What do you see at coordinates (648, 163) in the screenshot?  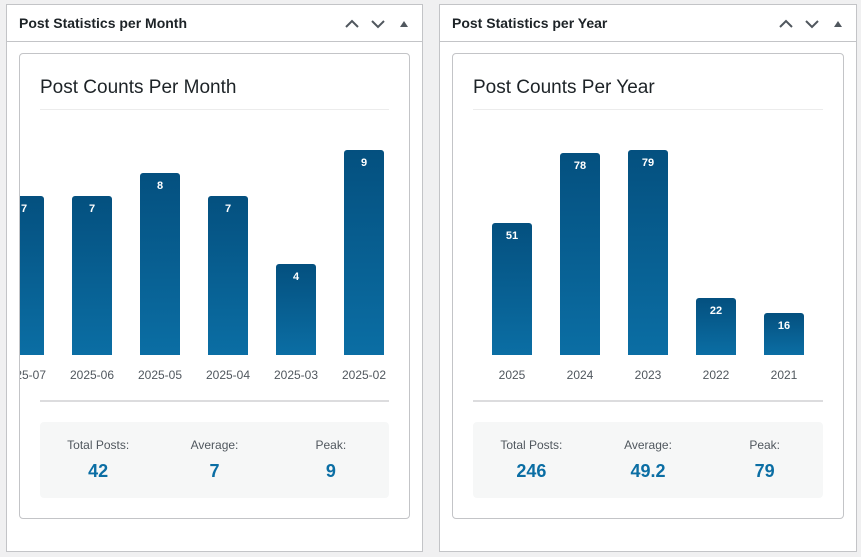 I see `bar-value-label: 79` at bounding box center [648, 163].